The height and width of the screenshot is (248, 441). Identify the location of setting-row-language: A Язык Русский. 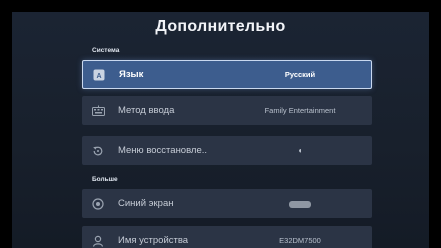
(227, 74).